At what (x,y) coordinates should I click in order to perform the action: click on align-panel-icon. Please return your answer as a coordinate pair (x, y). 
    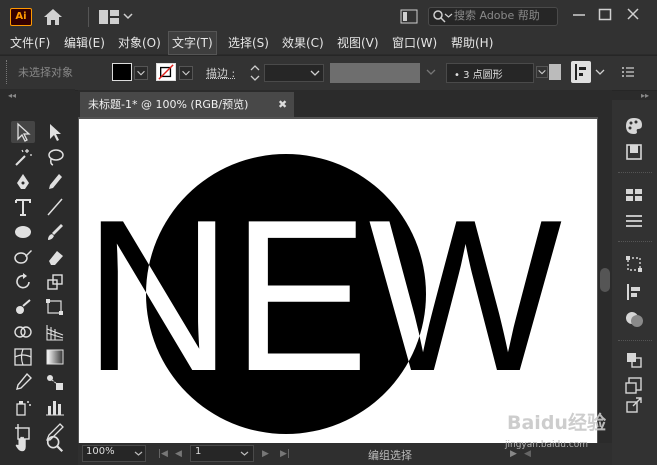
    Looking at the image, I should click on (634, 292).